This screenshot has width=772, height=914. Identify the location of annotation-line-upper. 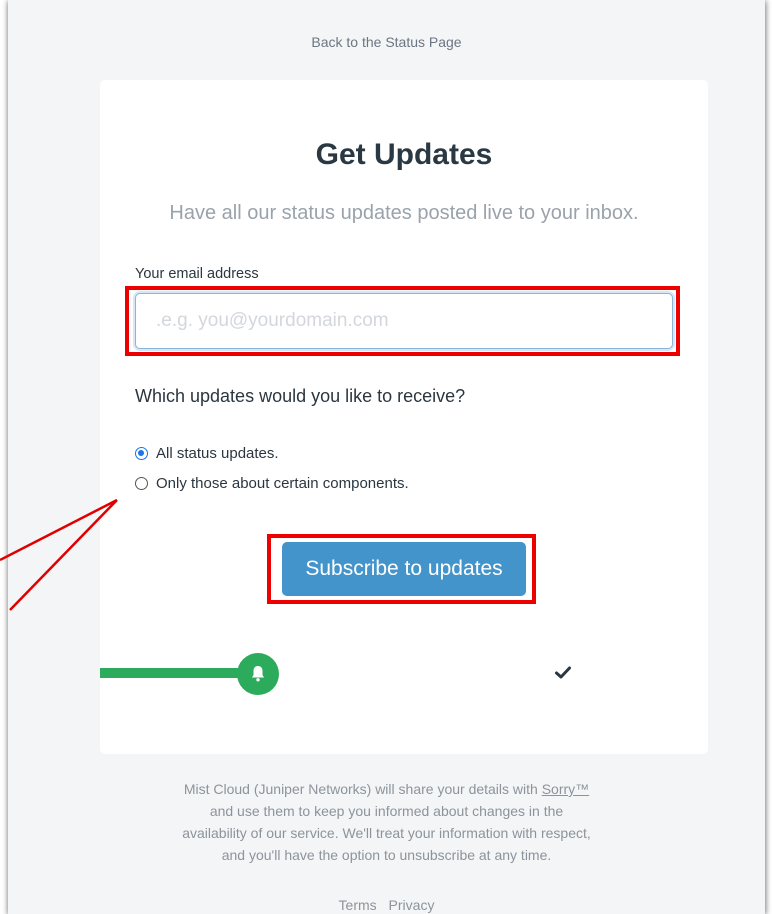
(59, 530).